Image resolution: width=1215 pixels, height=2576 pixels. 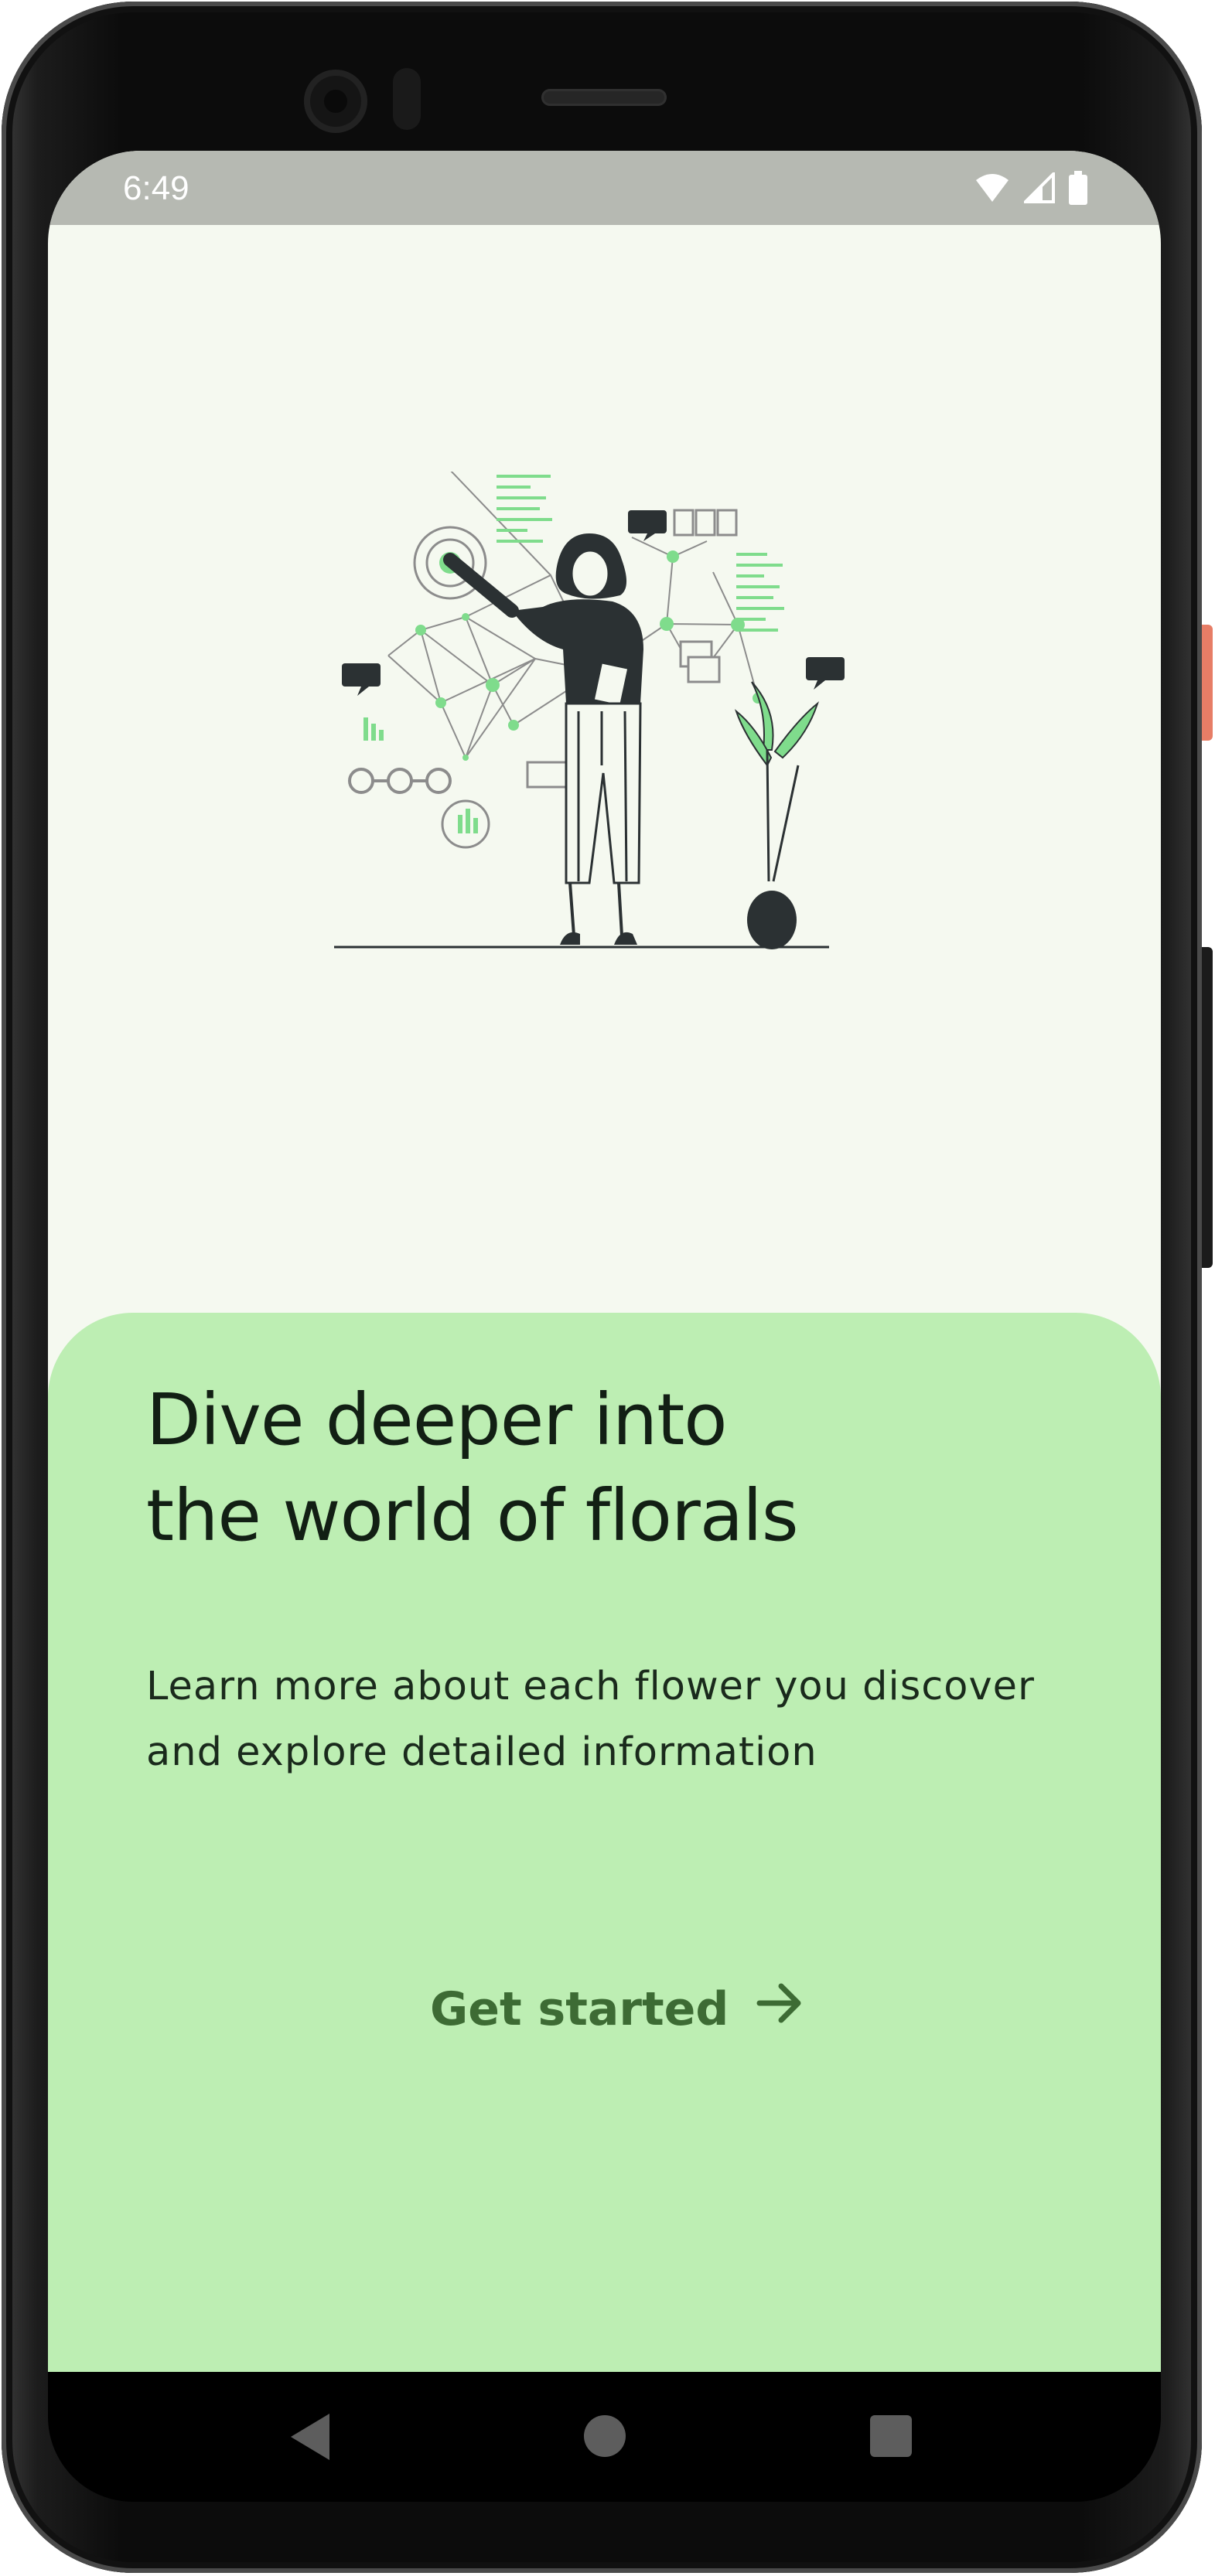 I want to click on back-icon, so click(x=310, y=2437).